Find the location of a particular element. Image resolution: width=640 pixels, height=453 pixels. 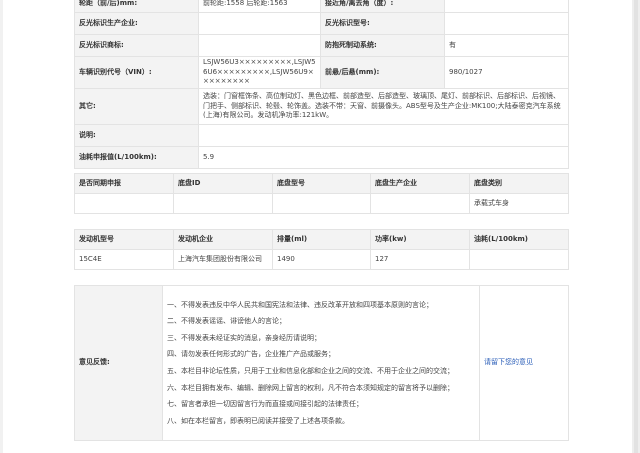

table-header: 发动机型号 is located at coordinates (124, 239).